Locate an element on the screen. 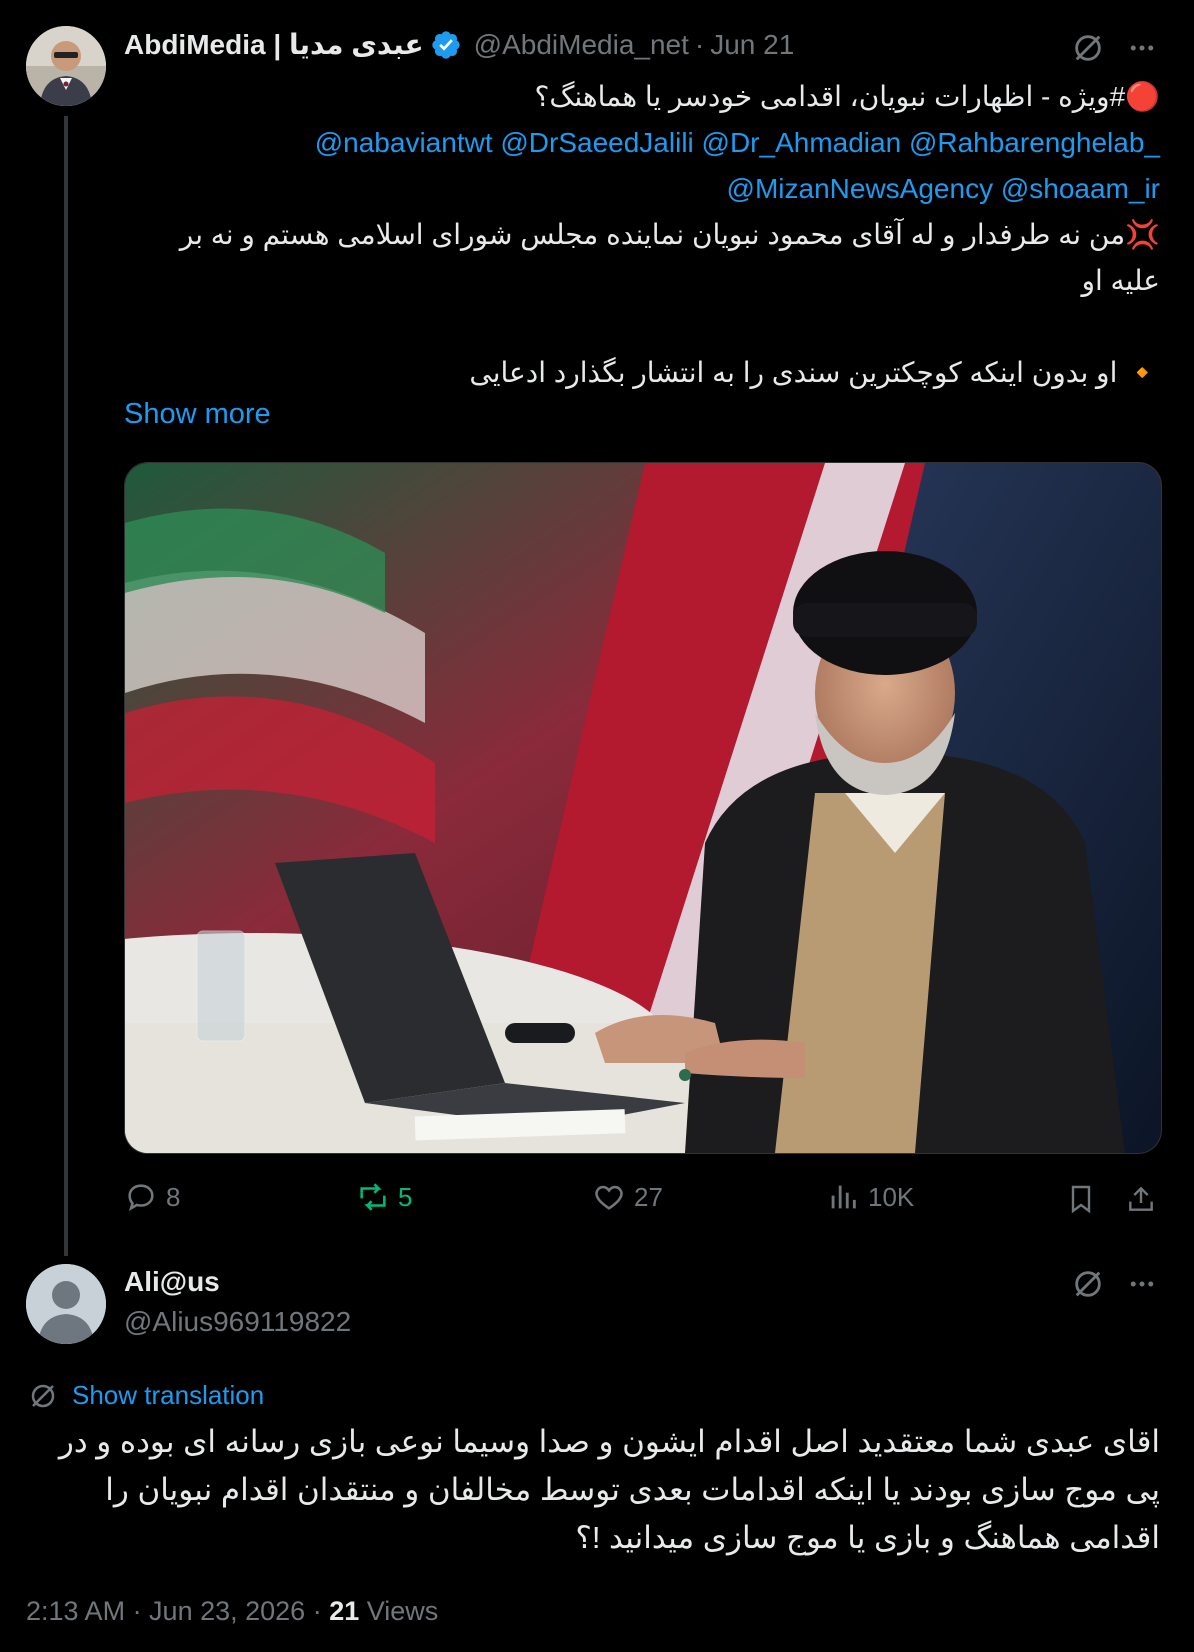 The image size is (1194, 1652). reply-button: 8 is located at coordinates (152, 1197).